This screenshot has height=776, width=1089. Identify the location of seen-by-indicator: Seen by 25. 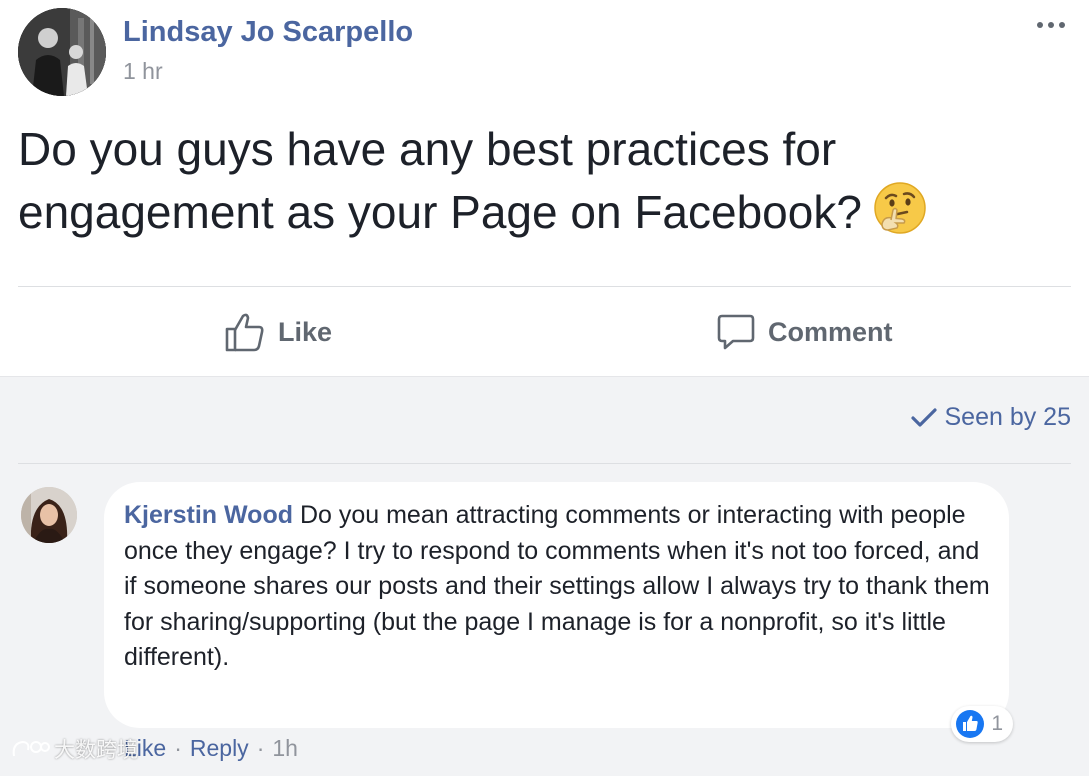
(991, 417).